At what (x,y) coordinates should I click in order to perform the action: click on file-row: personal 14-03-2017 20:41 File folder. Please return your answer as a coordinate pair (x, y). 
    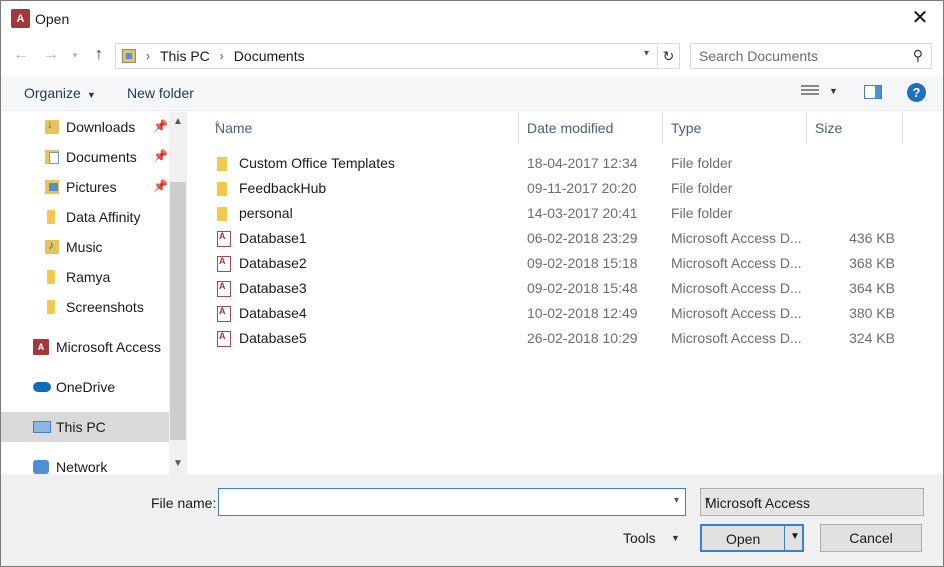
    Looking at the image, I should click on (566, 213).